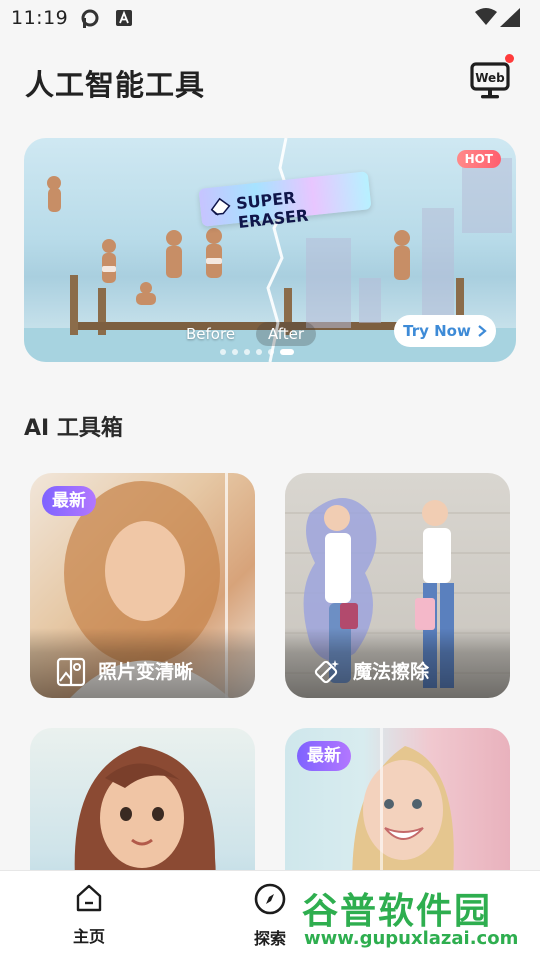  Describe the element at coordinates (486, 16) in the screenshot. I see `wifi-icon` at that location.